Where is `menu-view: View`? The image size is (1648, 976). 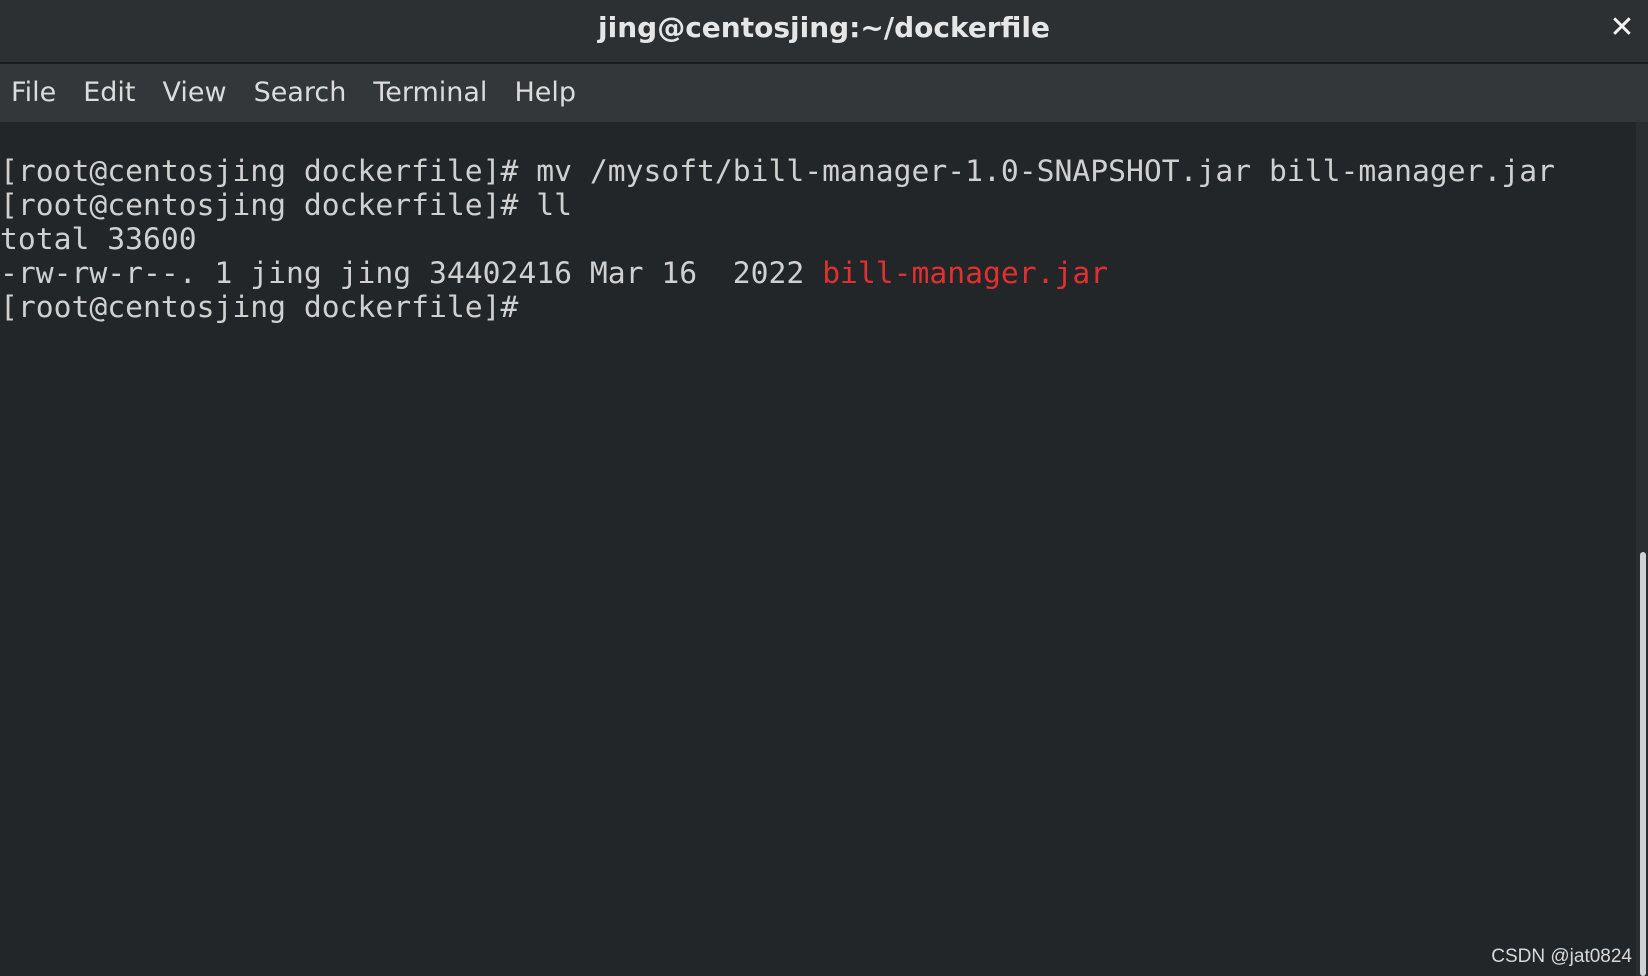 menu-view: View is located at coordinates (196, 93).